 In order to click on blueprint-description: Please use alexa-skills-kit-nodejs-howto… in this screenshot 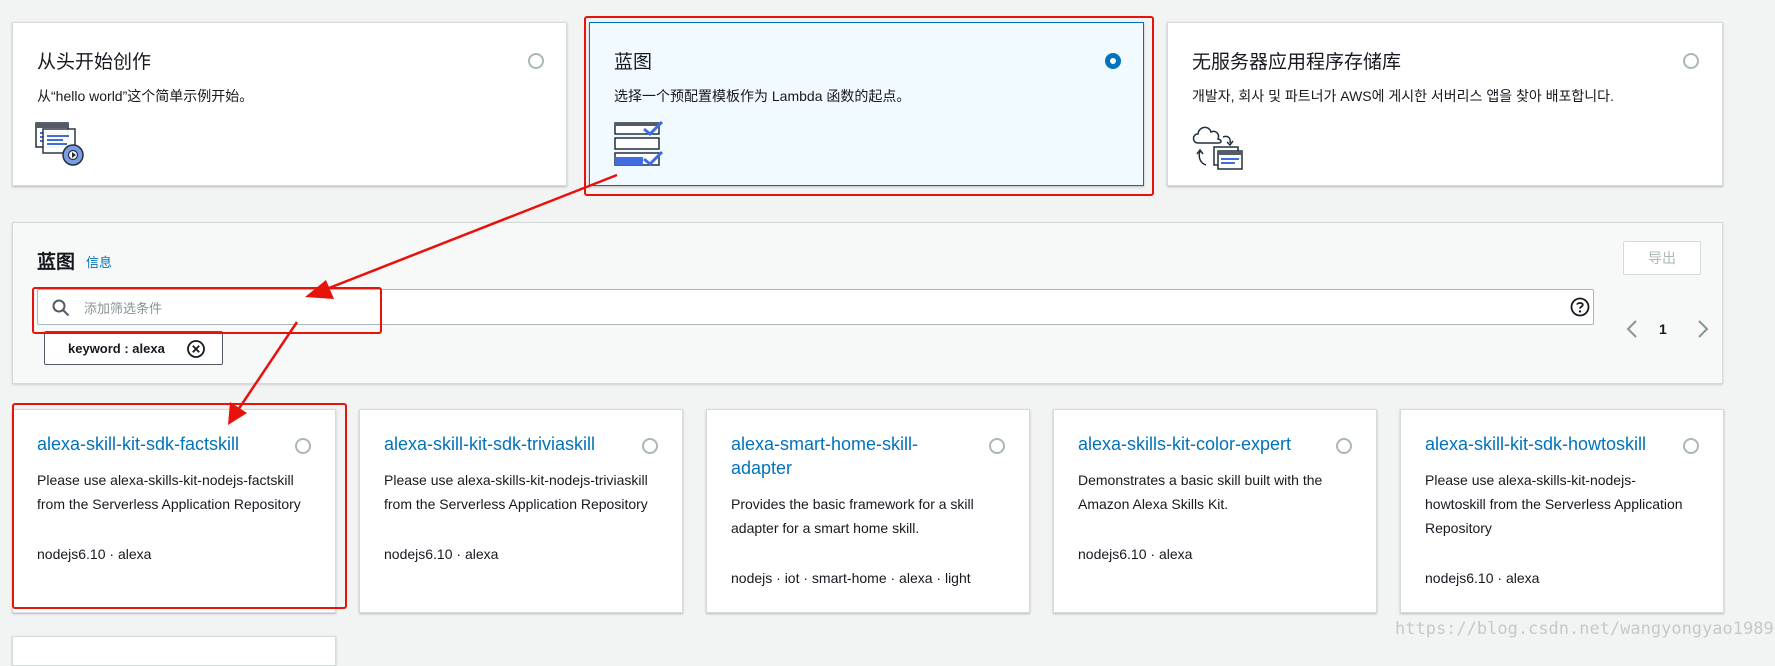, I will do `click(1554, 504)`.